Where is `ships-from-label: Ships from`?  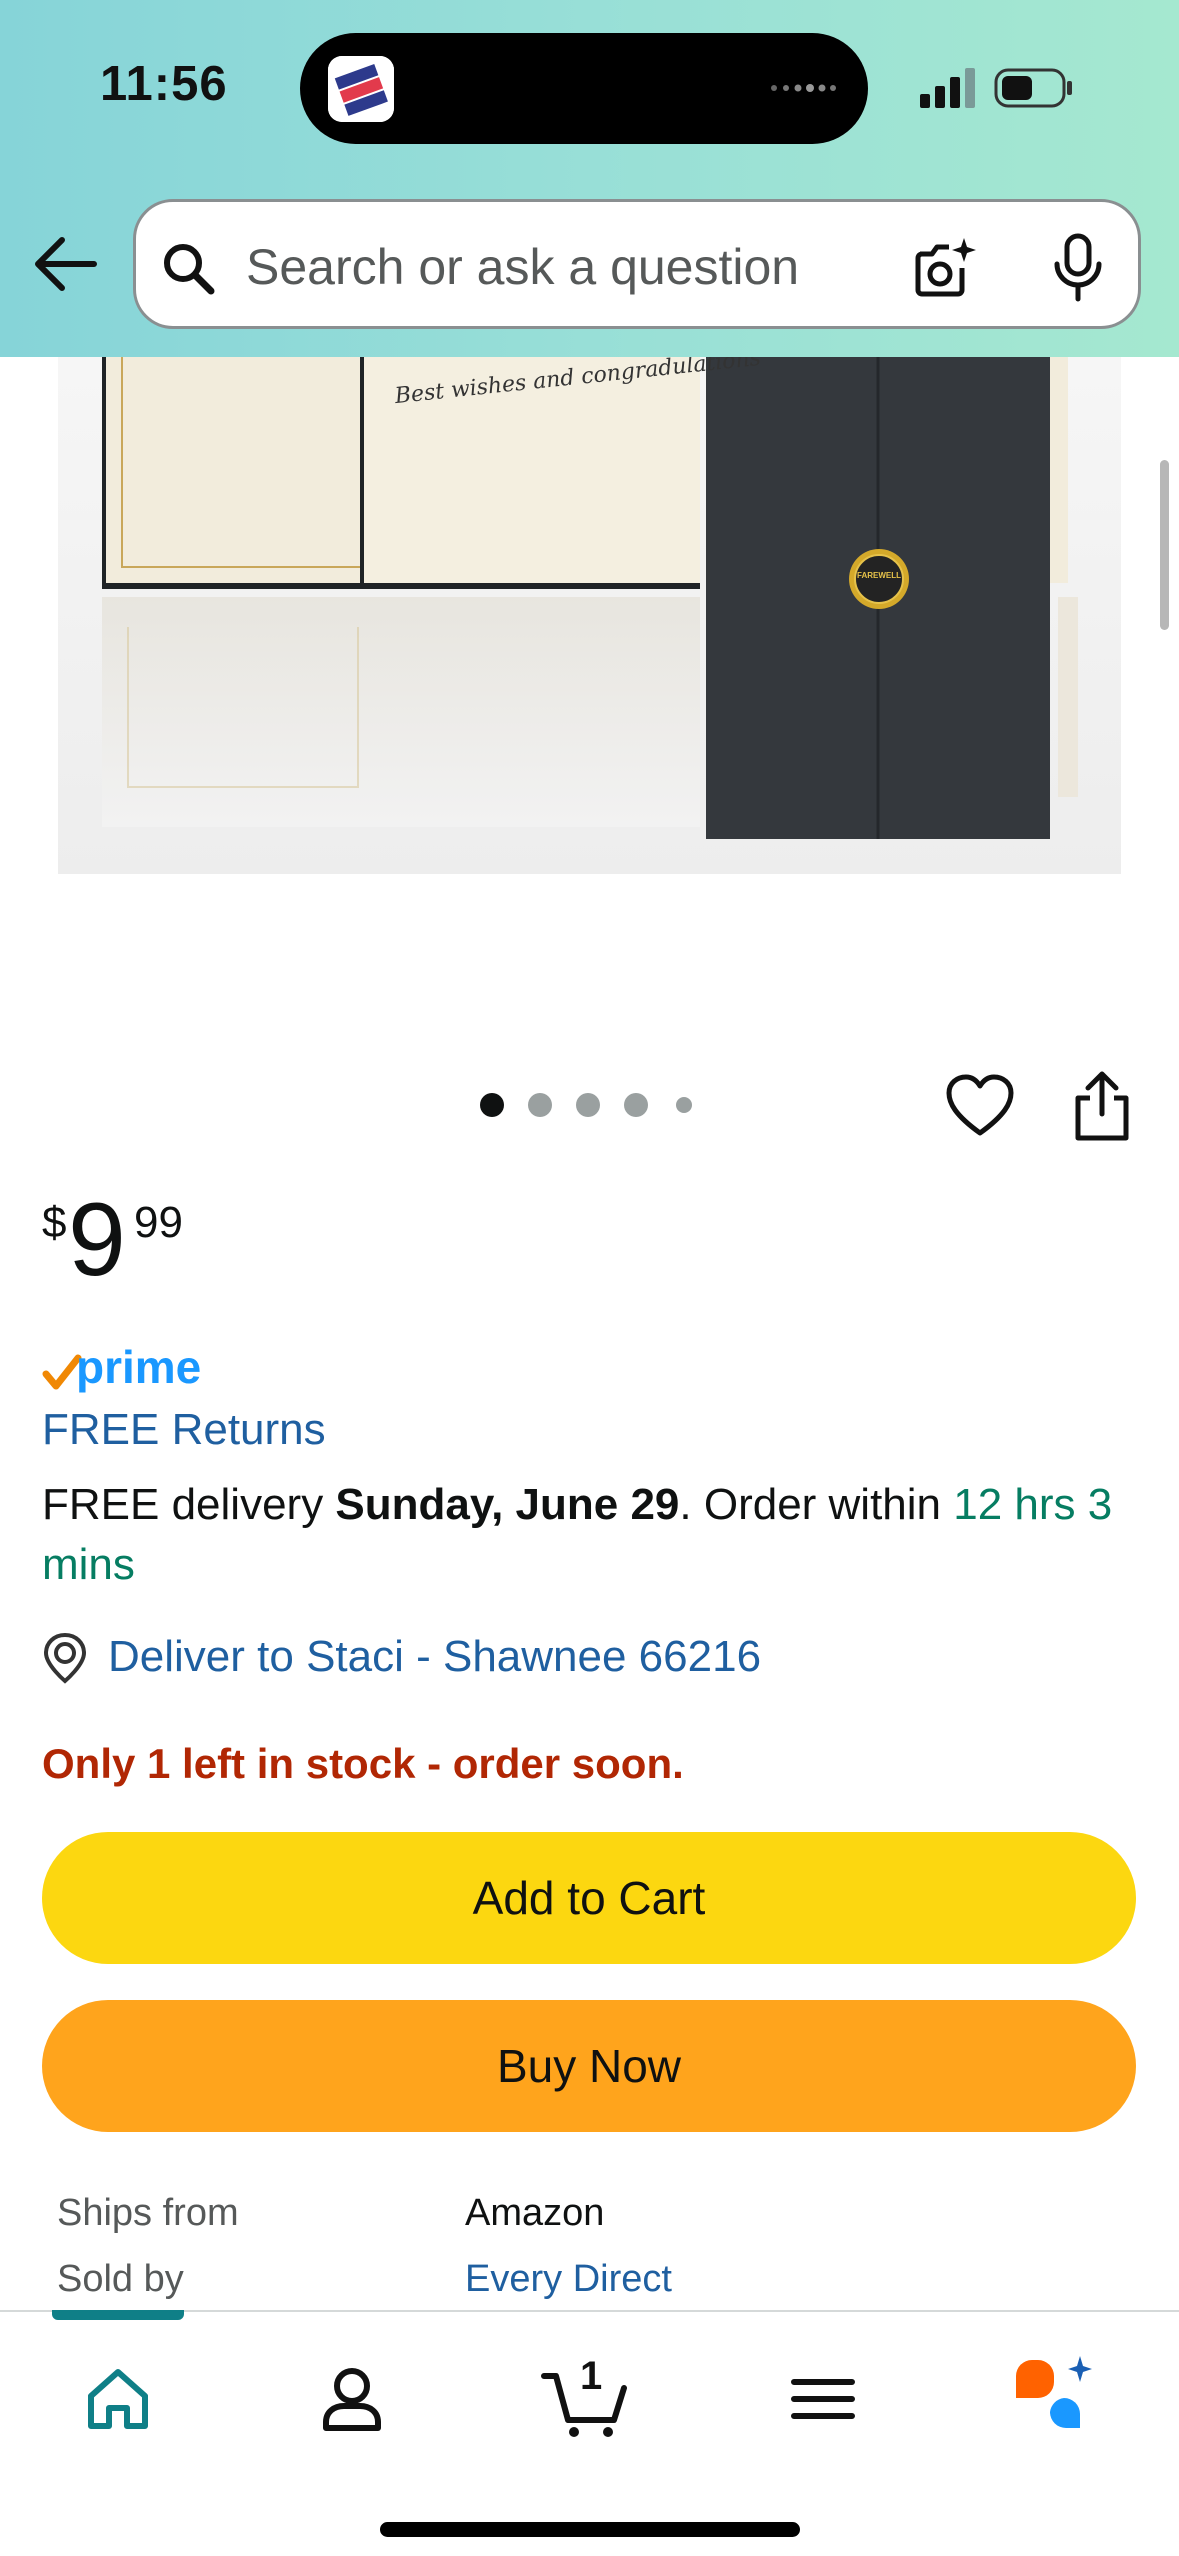
ships-from-label: Ships from is located at coordinates (148, 2213).